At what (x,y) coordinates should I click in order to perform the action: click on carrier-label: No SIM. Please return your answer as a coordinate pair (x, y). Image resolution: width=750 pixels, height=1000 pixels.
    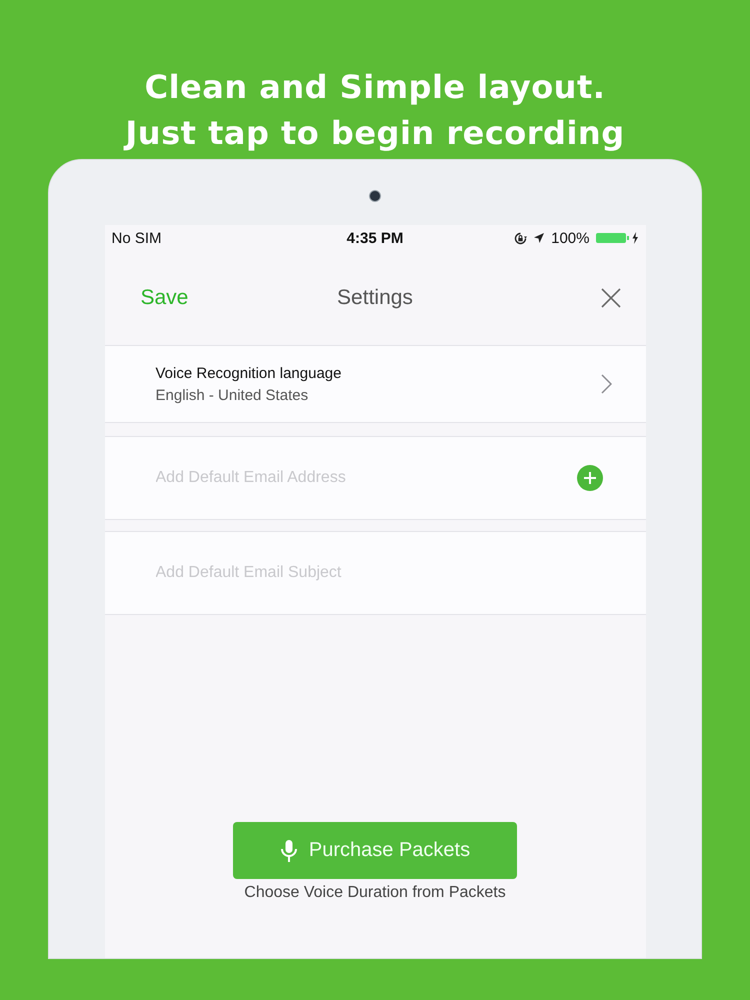
    Looking at the image, I should click on (137, 238).